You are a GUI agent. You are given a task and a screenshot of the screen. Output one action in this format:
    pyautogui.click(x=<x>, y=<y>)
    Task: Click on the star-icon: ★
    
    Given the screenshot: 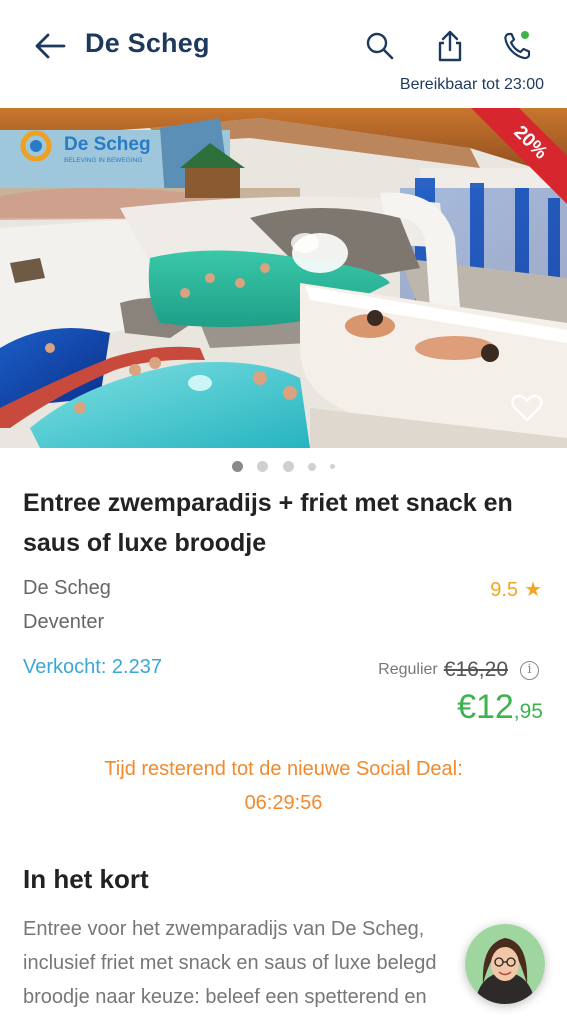 What is the action you would take?
    pyautogui.click(x=533, y=590)
    